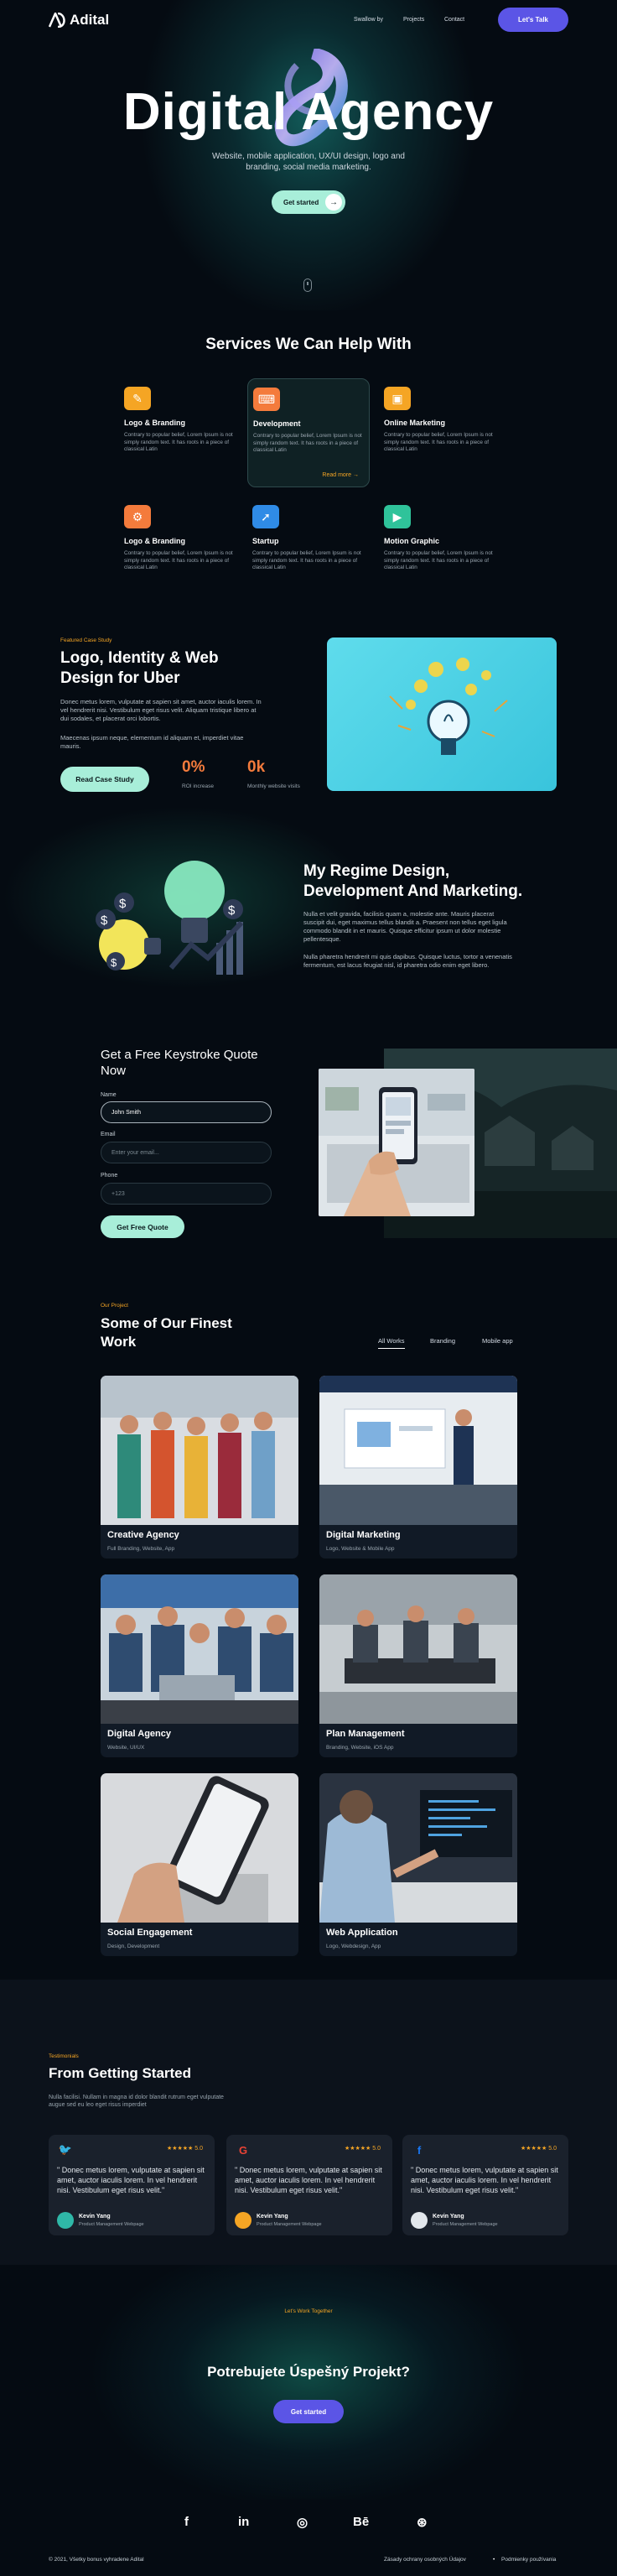  What do you see at coordinates (442, 1341) in the screenshot?
I see `tab-branding: Branding` at bounding box center [442, 1341].